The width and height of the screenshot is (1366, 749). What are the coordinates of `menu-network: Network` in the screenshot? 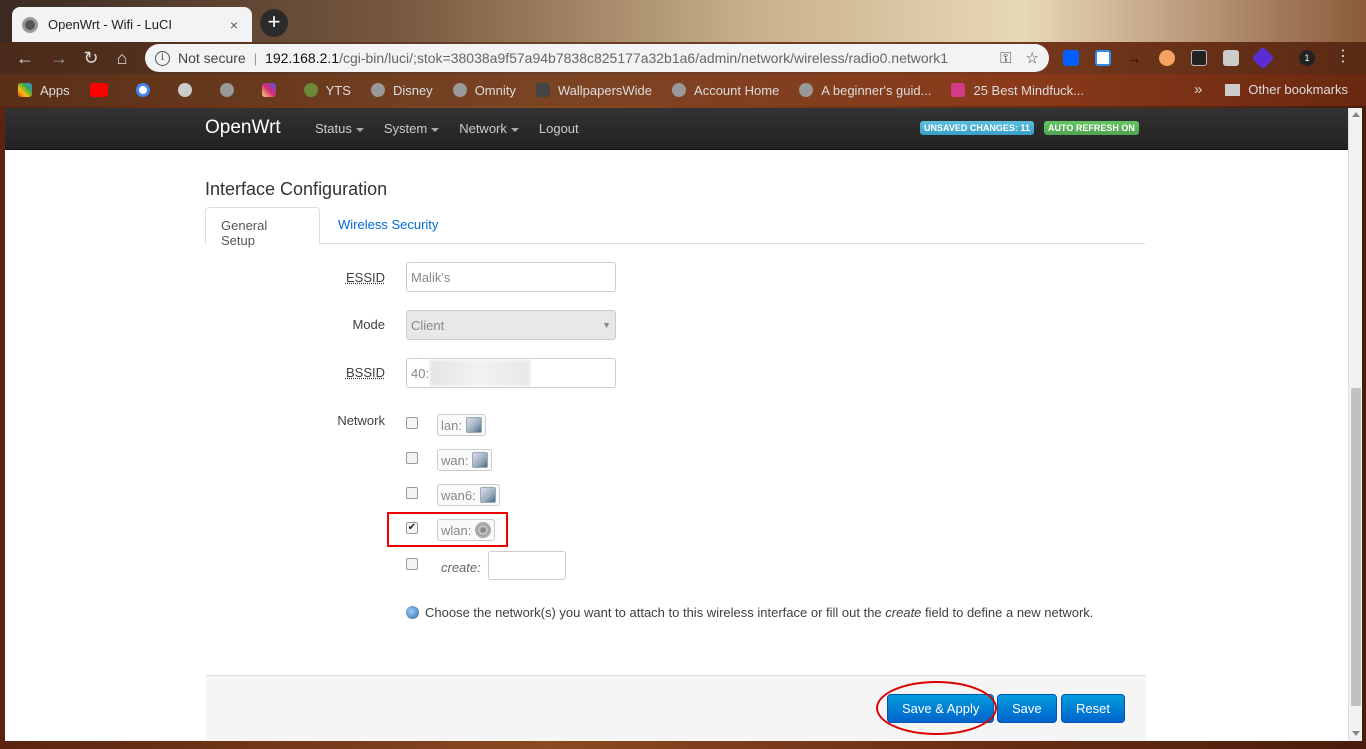 It's located at (489, 128).